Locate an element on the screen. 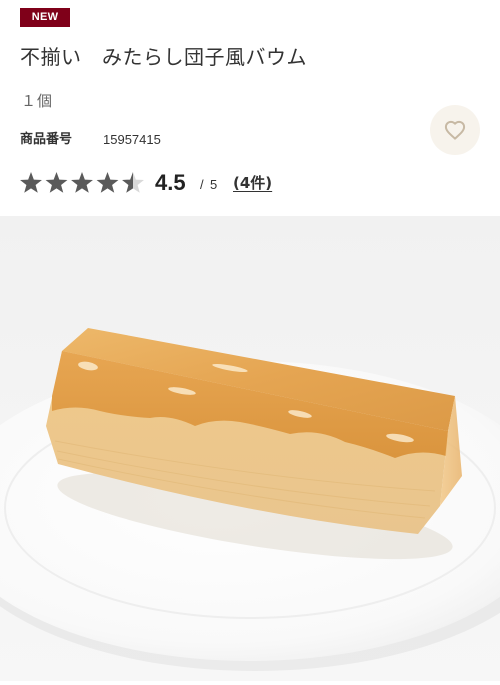 This screenshot has height=685, width=500. product-number-label: 商品番号 is located at coordinates (46, 139).